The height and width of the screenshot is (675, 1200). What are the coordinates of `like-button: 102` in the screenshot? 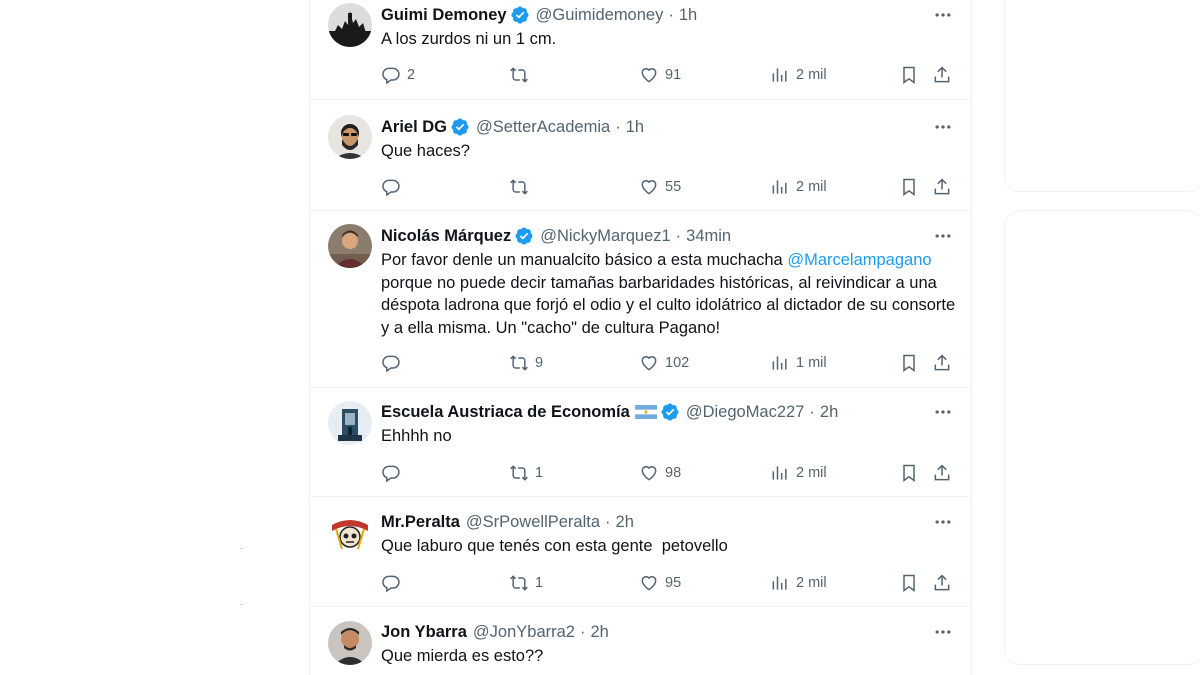 It's located at (664, 363).